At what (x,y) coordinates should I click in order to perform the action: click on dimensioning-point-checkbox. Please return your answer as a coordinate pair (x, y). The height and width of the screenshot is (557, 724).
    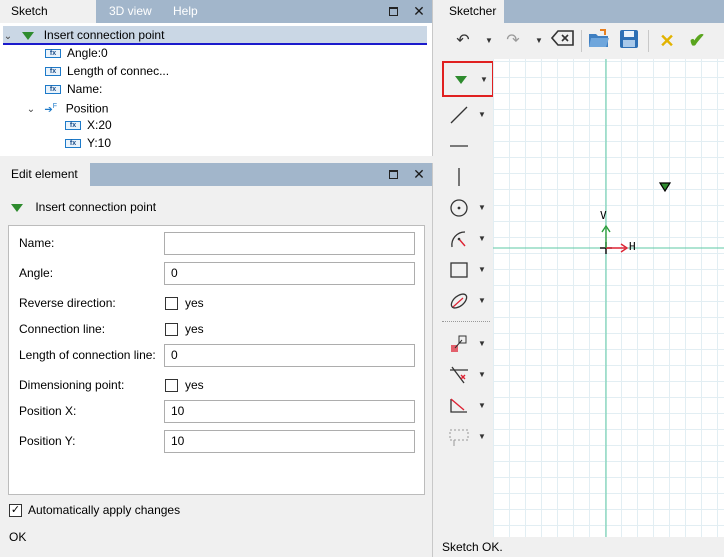
    Looking at the image, I should click on (171, 385).